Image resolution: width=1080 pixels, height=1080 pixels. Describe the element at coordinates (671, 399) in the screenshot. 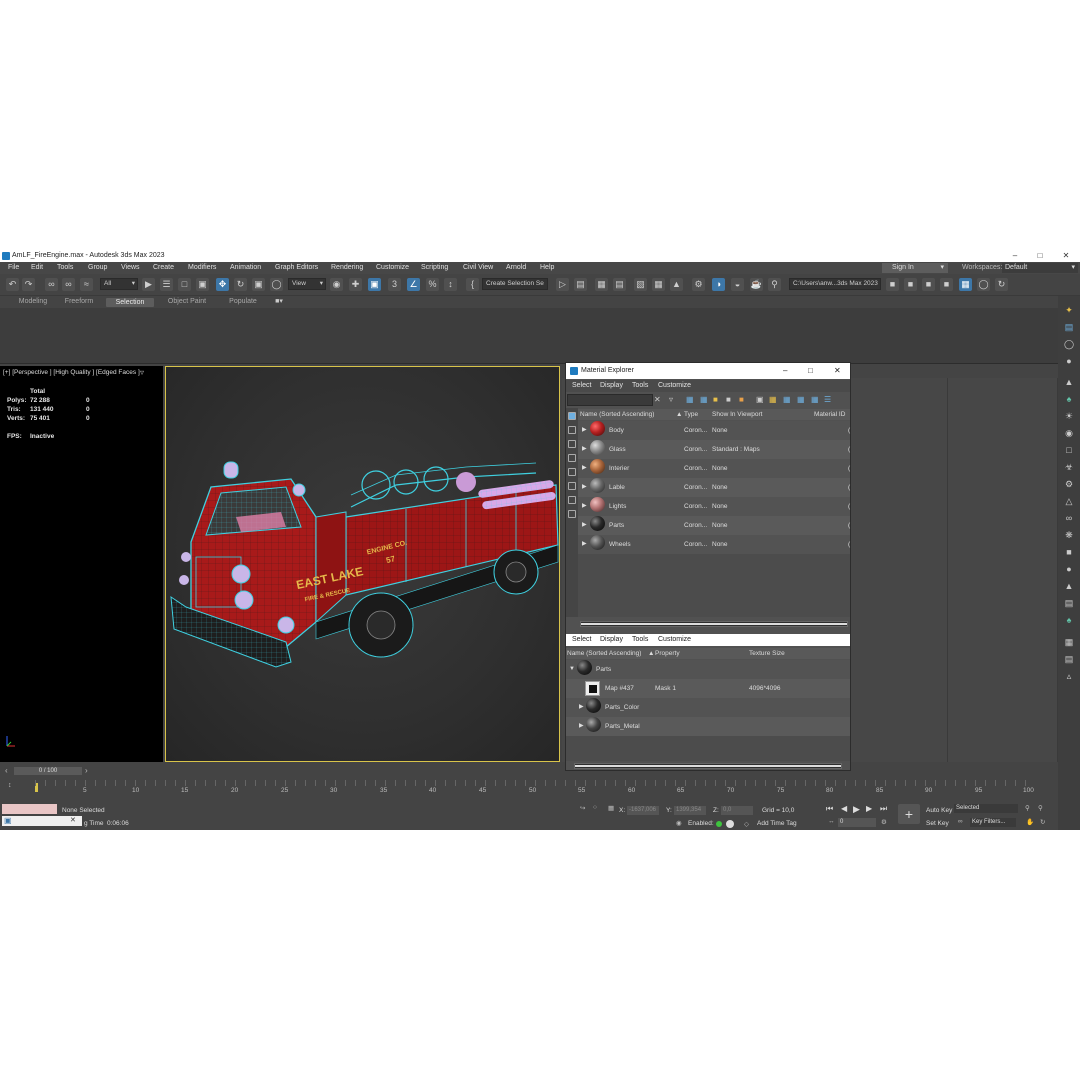

I see `filter-icon: ▿` at that location.